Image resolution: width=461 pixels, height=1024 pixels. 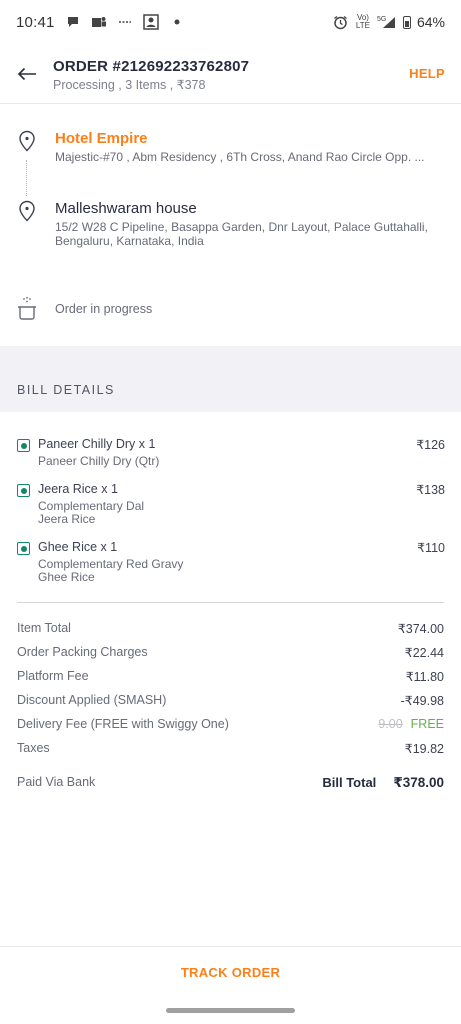 What do you see at coordinates (26, 178) in the screenshot?
I see `route-dotted-line` at bounding box center [26, 178].